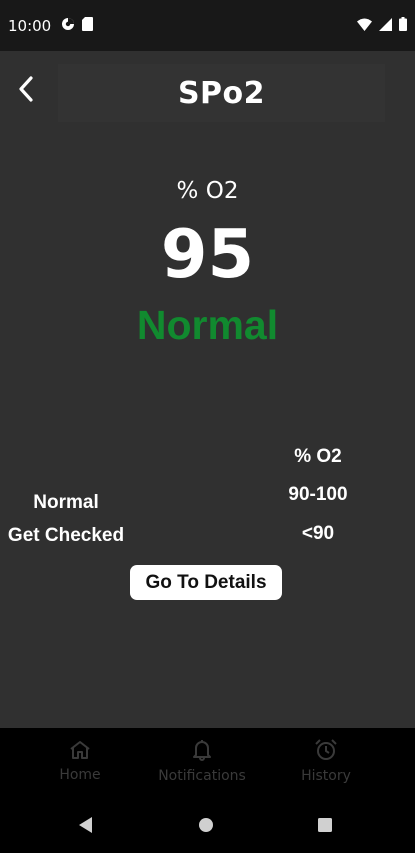  What do you see at coordinates (364, 25) in the screenshot?
I see `wifi-icon` at bounding box center [364, 25].